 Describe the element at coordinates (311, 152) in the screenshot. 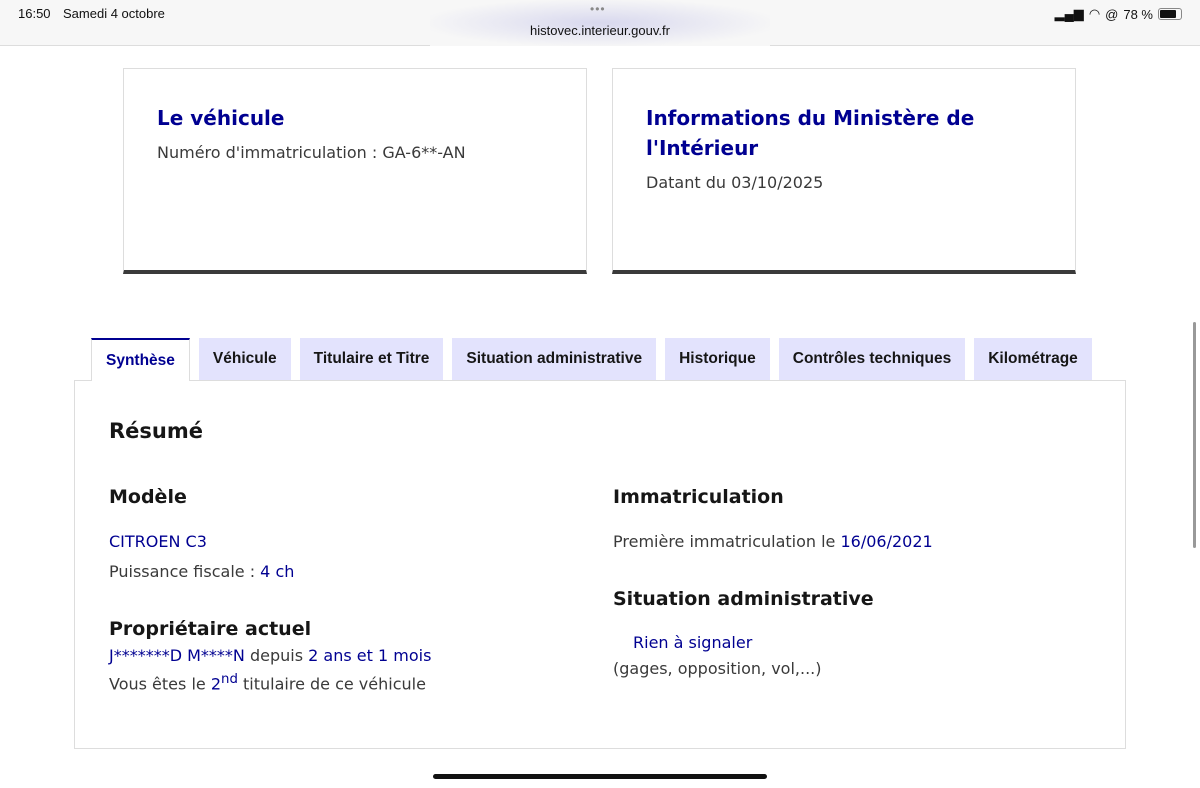

I see `card-text: Numéro d'immatriculation : GA-6**-AN` at that location.